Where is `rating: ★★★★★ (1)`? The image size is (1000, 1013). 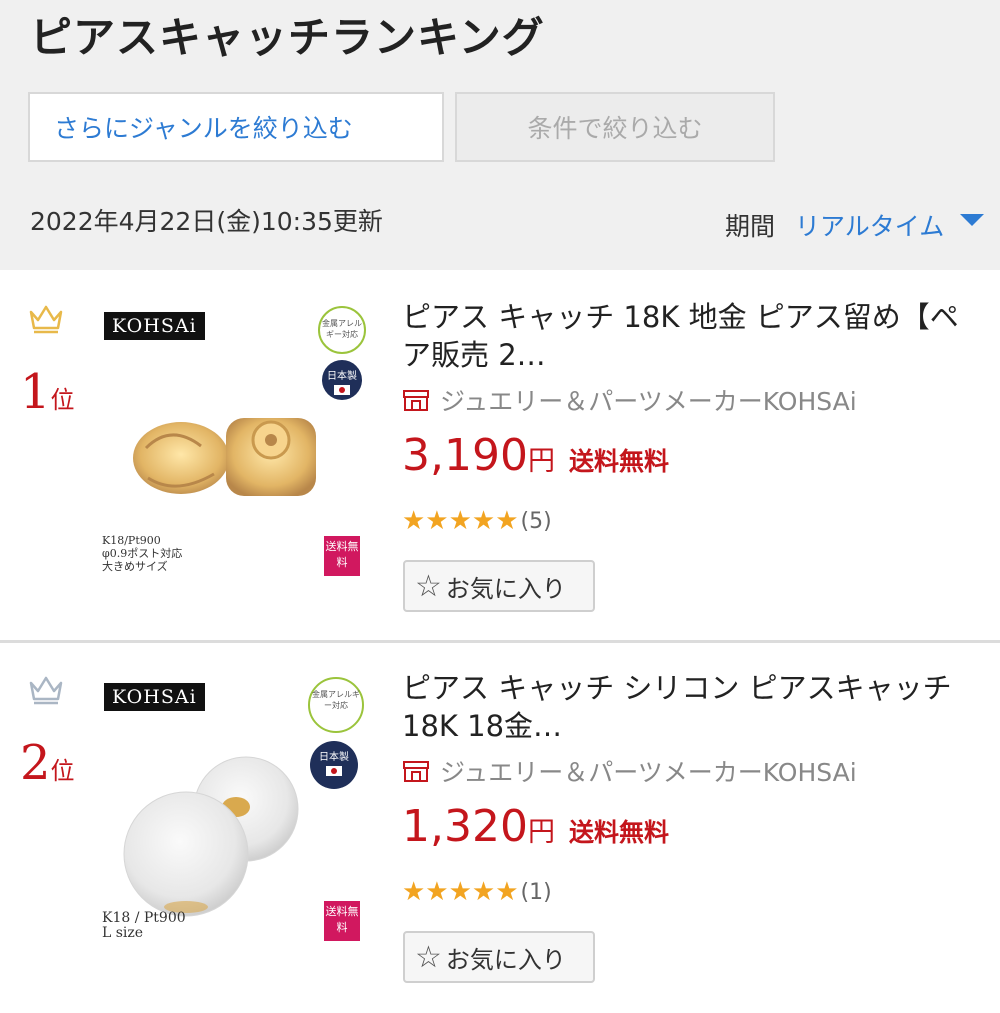
rating: ★★★★★ (1) is located at coordinates (477, 892).